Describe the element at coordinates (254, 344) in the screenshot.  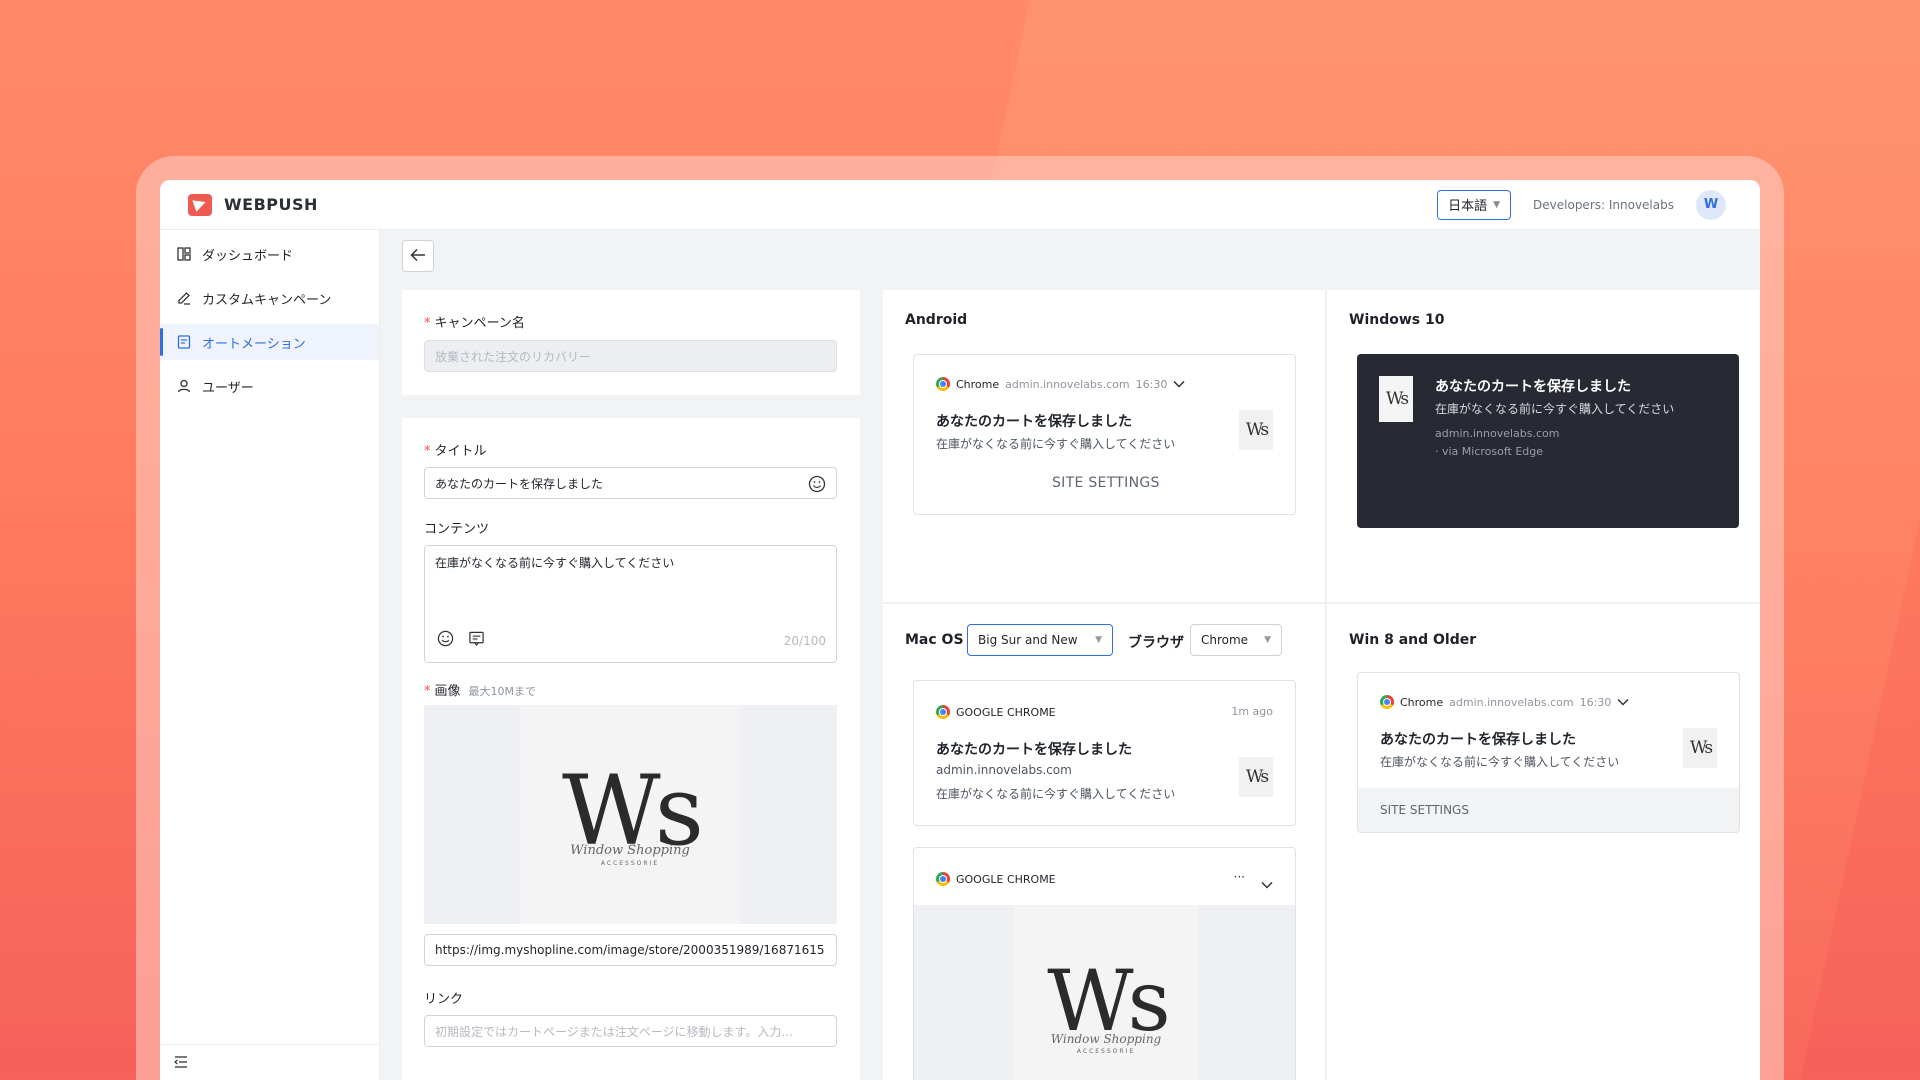
I see `sidebar-item-label: オートメーション` at that location.